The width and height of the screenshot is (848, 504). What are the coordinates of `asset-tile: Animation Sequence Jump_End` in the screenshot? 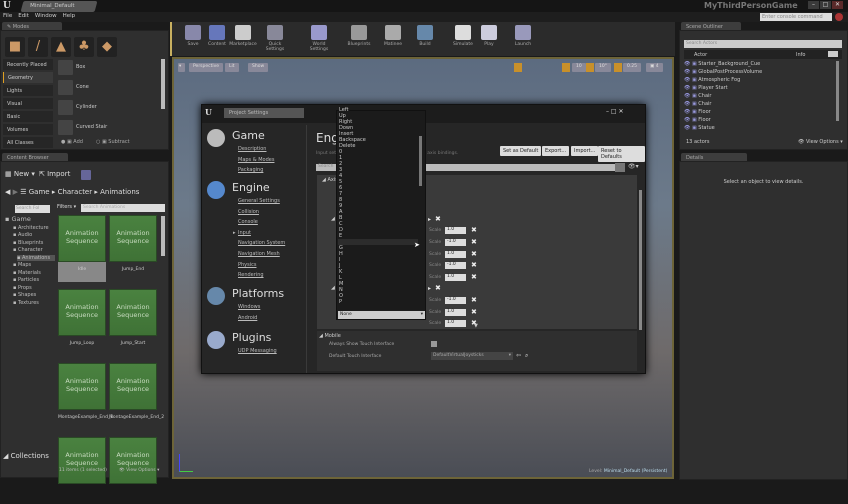 It's located at (133, 248).